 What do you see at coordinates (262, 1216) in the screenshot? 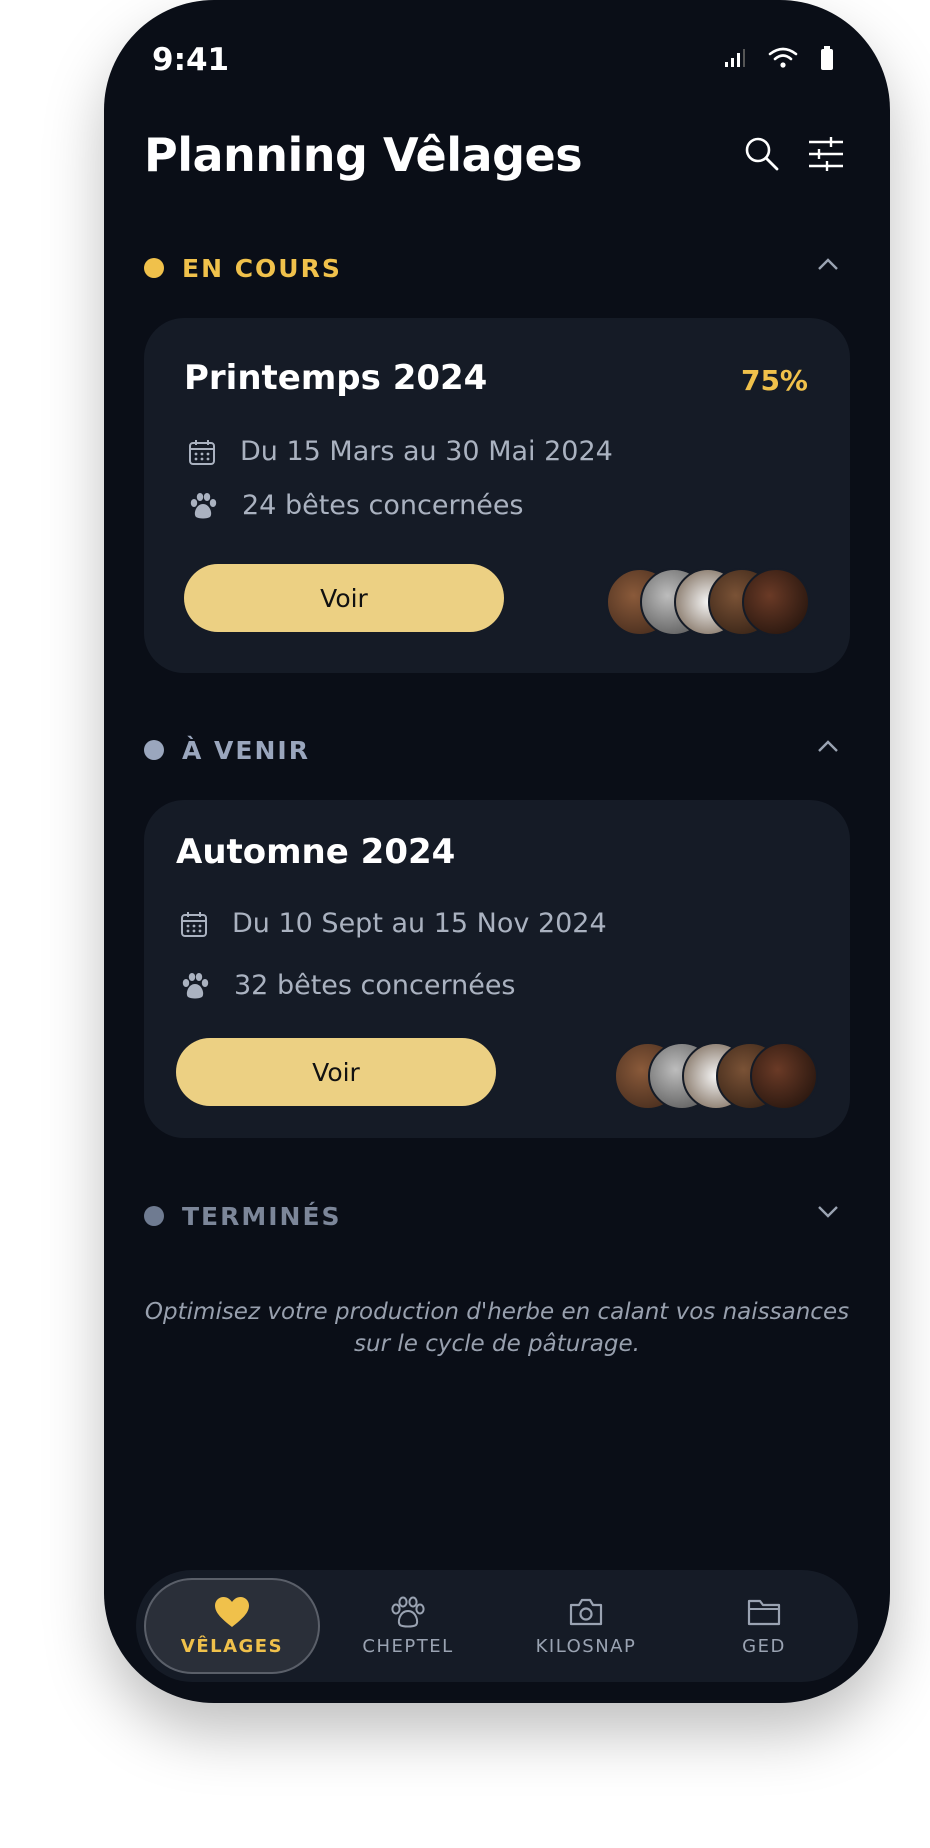
I see `section-label: TERMINÉS` at bounding box center [262, 1216].